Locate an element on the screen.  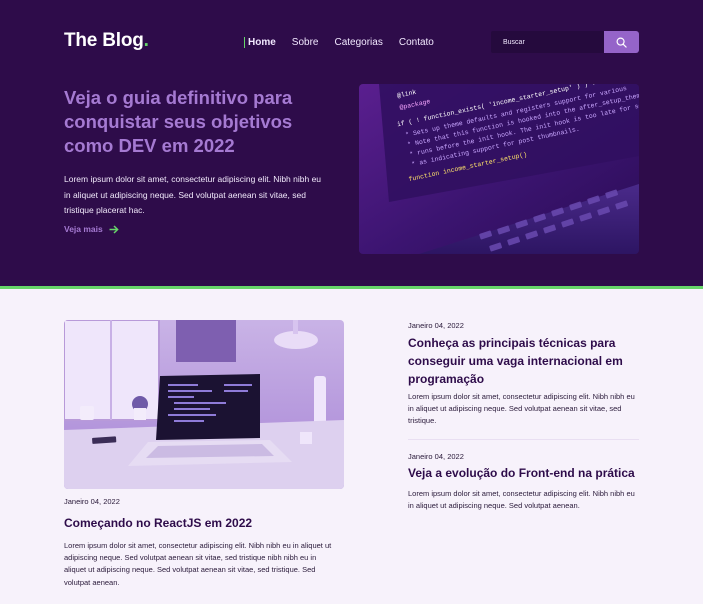
search-input is located at coordinates (547, 42).